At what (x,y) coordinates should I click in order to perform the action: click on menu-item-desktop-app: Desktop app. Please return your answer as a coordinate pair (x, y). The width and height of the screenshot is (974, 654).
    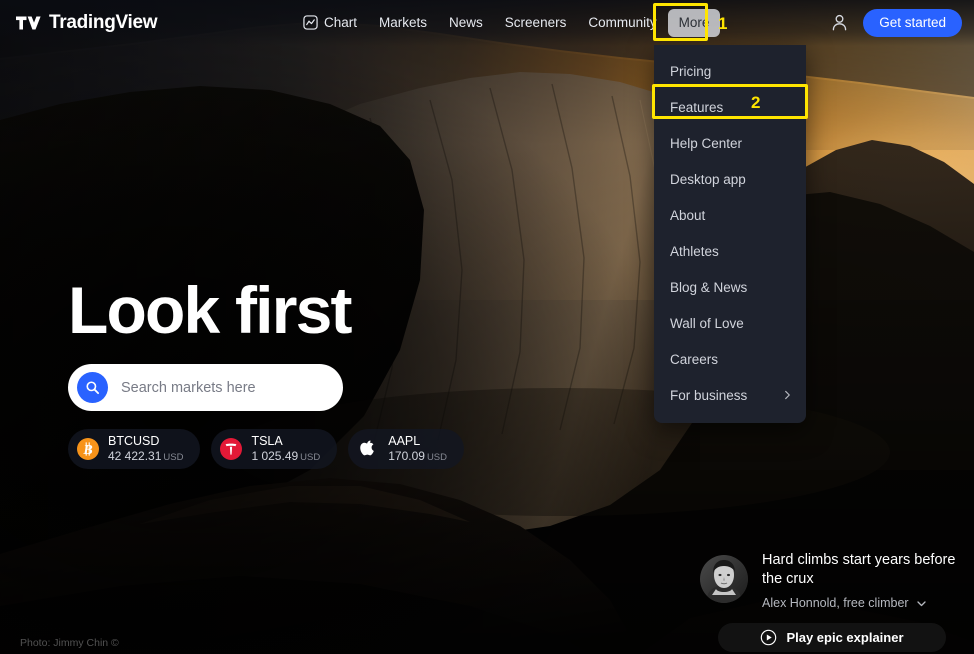
    Looking at the image, I should click on (730, 179).